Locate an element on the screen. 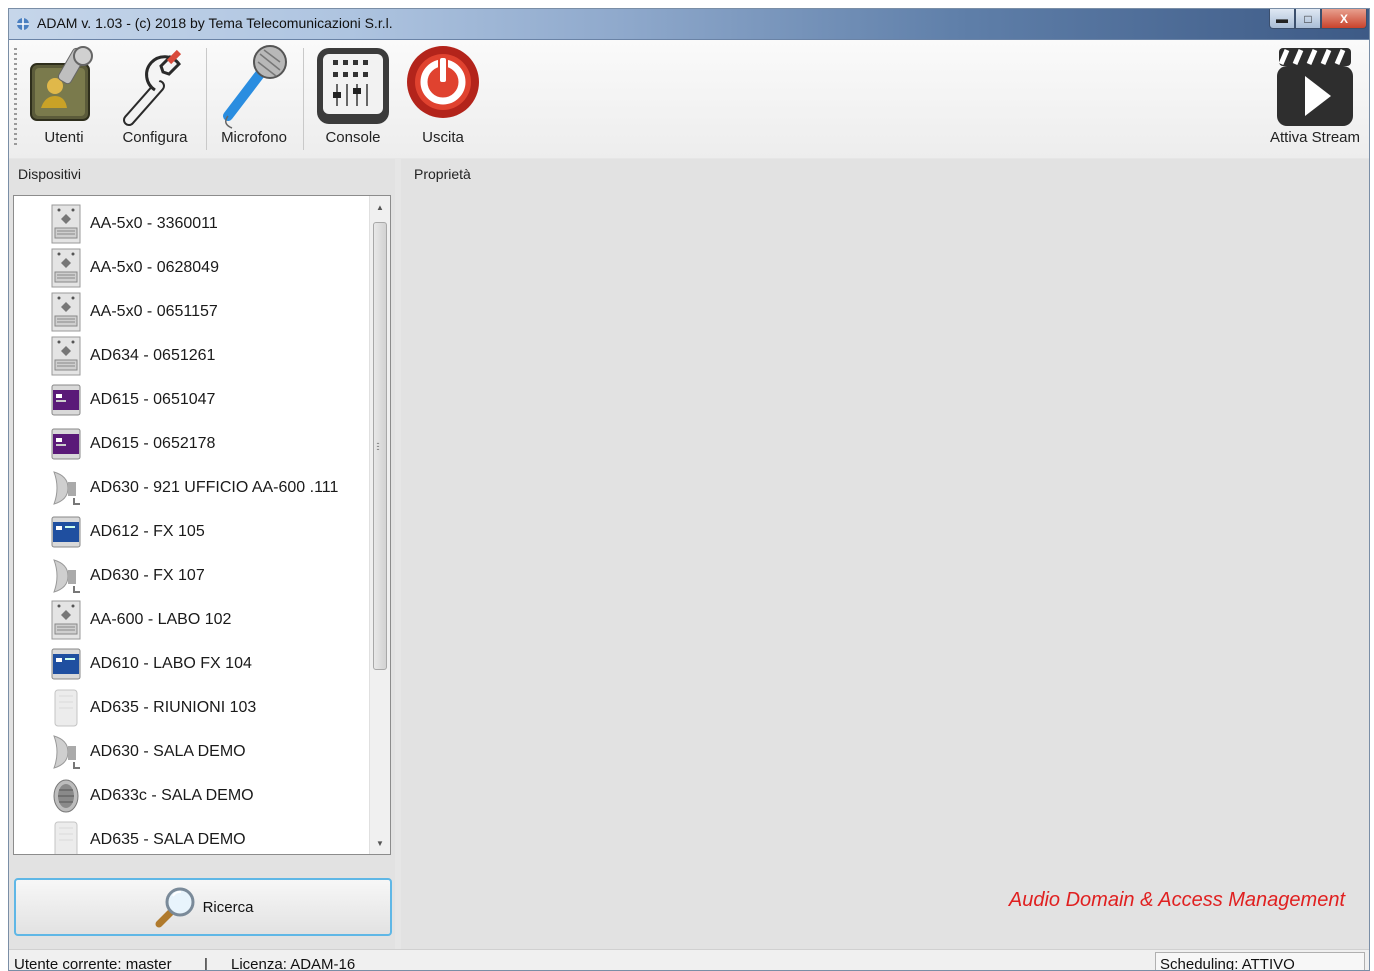 This screenshot has height=971, width=1374. users-button: Utenti is located at coordinates (64, 99).